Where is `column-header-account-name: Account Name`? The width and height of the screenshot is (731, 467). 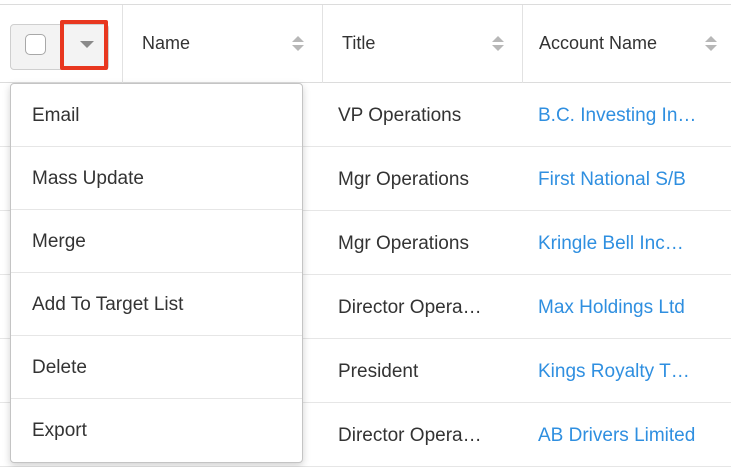
column-header-account-name: Account Name is located at coordinates (598, 43).